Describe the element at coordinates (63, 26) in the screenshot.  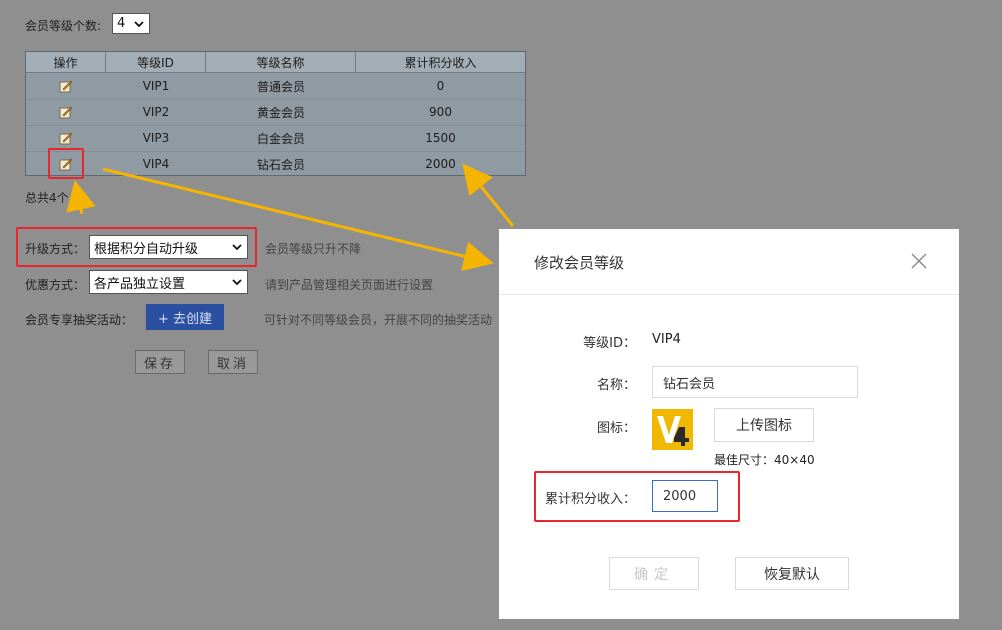
I see `level-count-label: 会员等级个数:` at that location.